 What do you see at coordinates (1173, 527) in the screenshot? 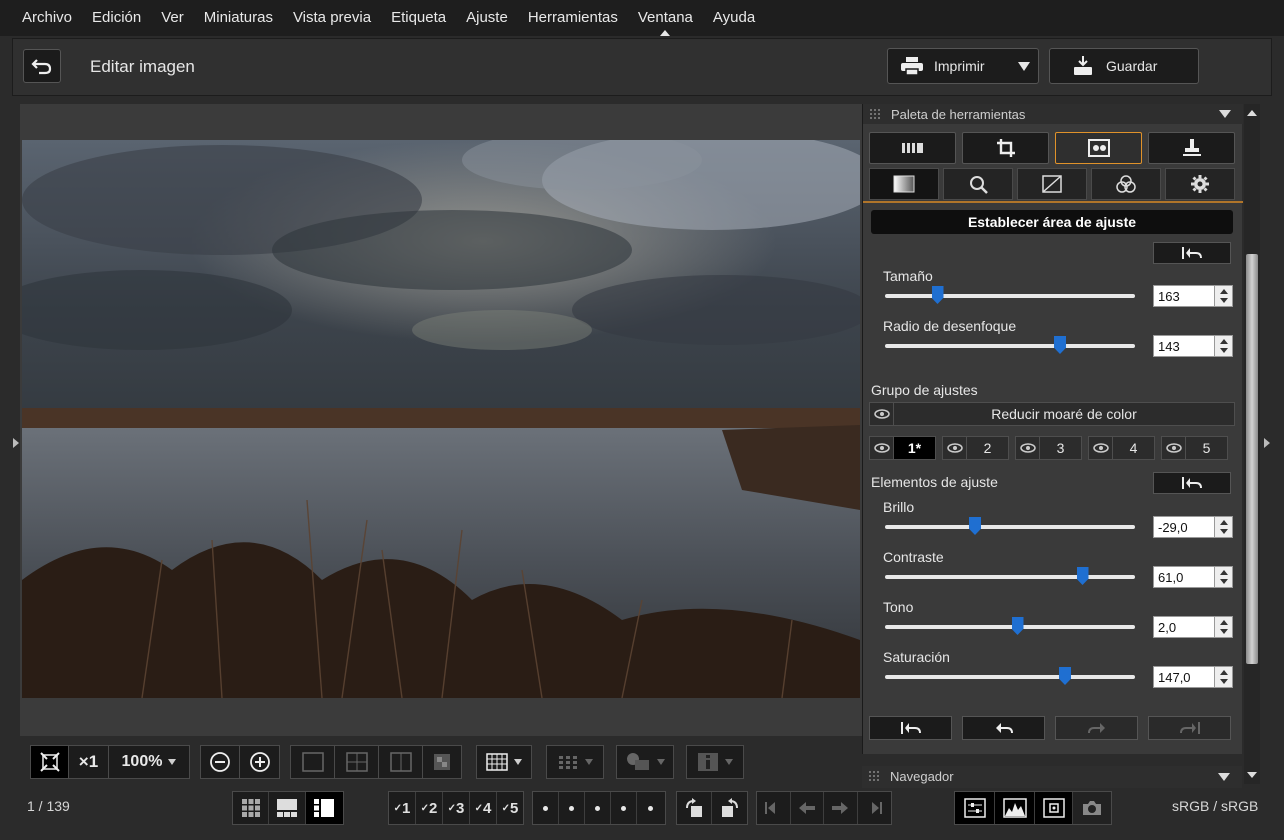
I see `brightness-value: -29,0` at bounding box center [1173, 527].